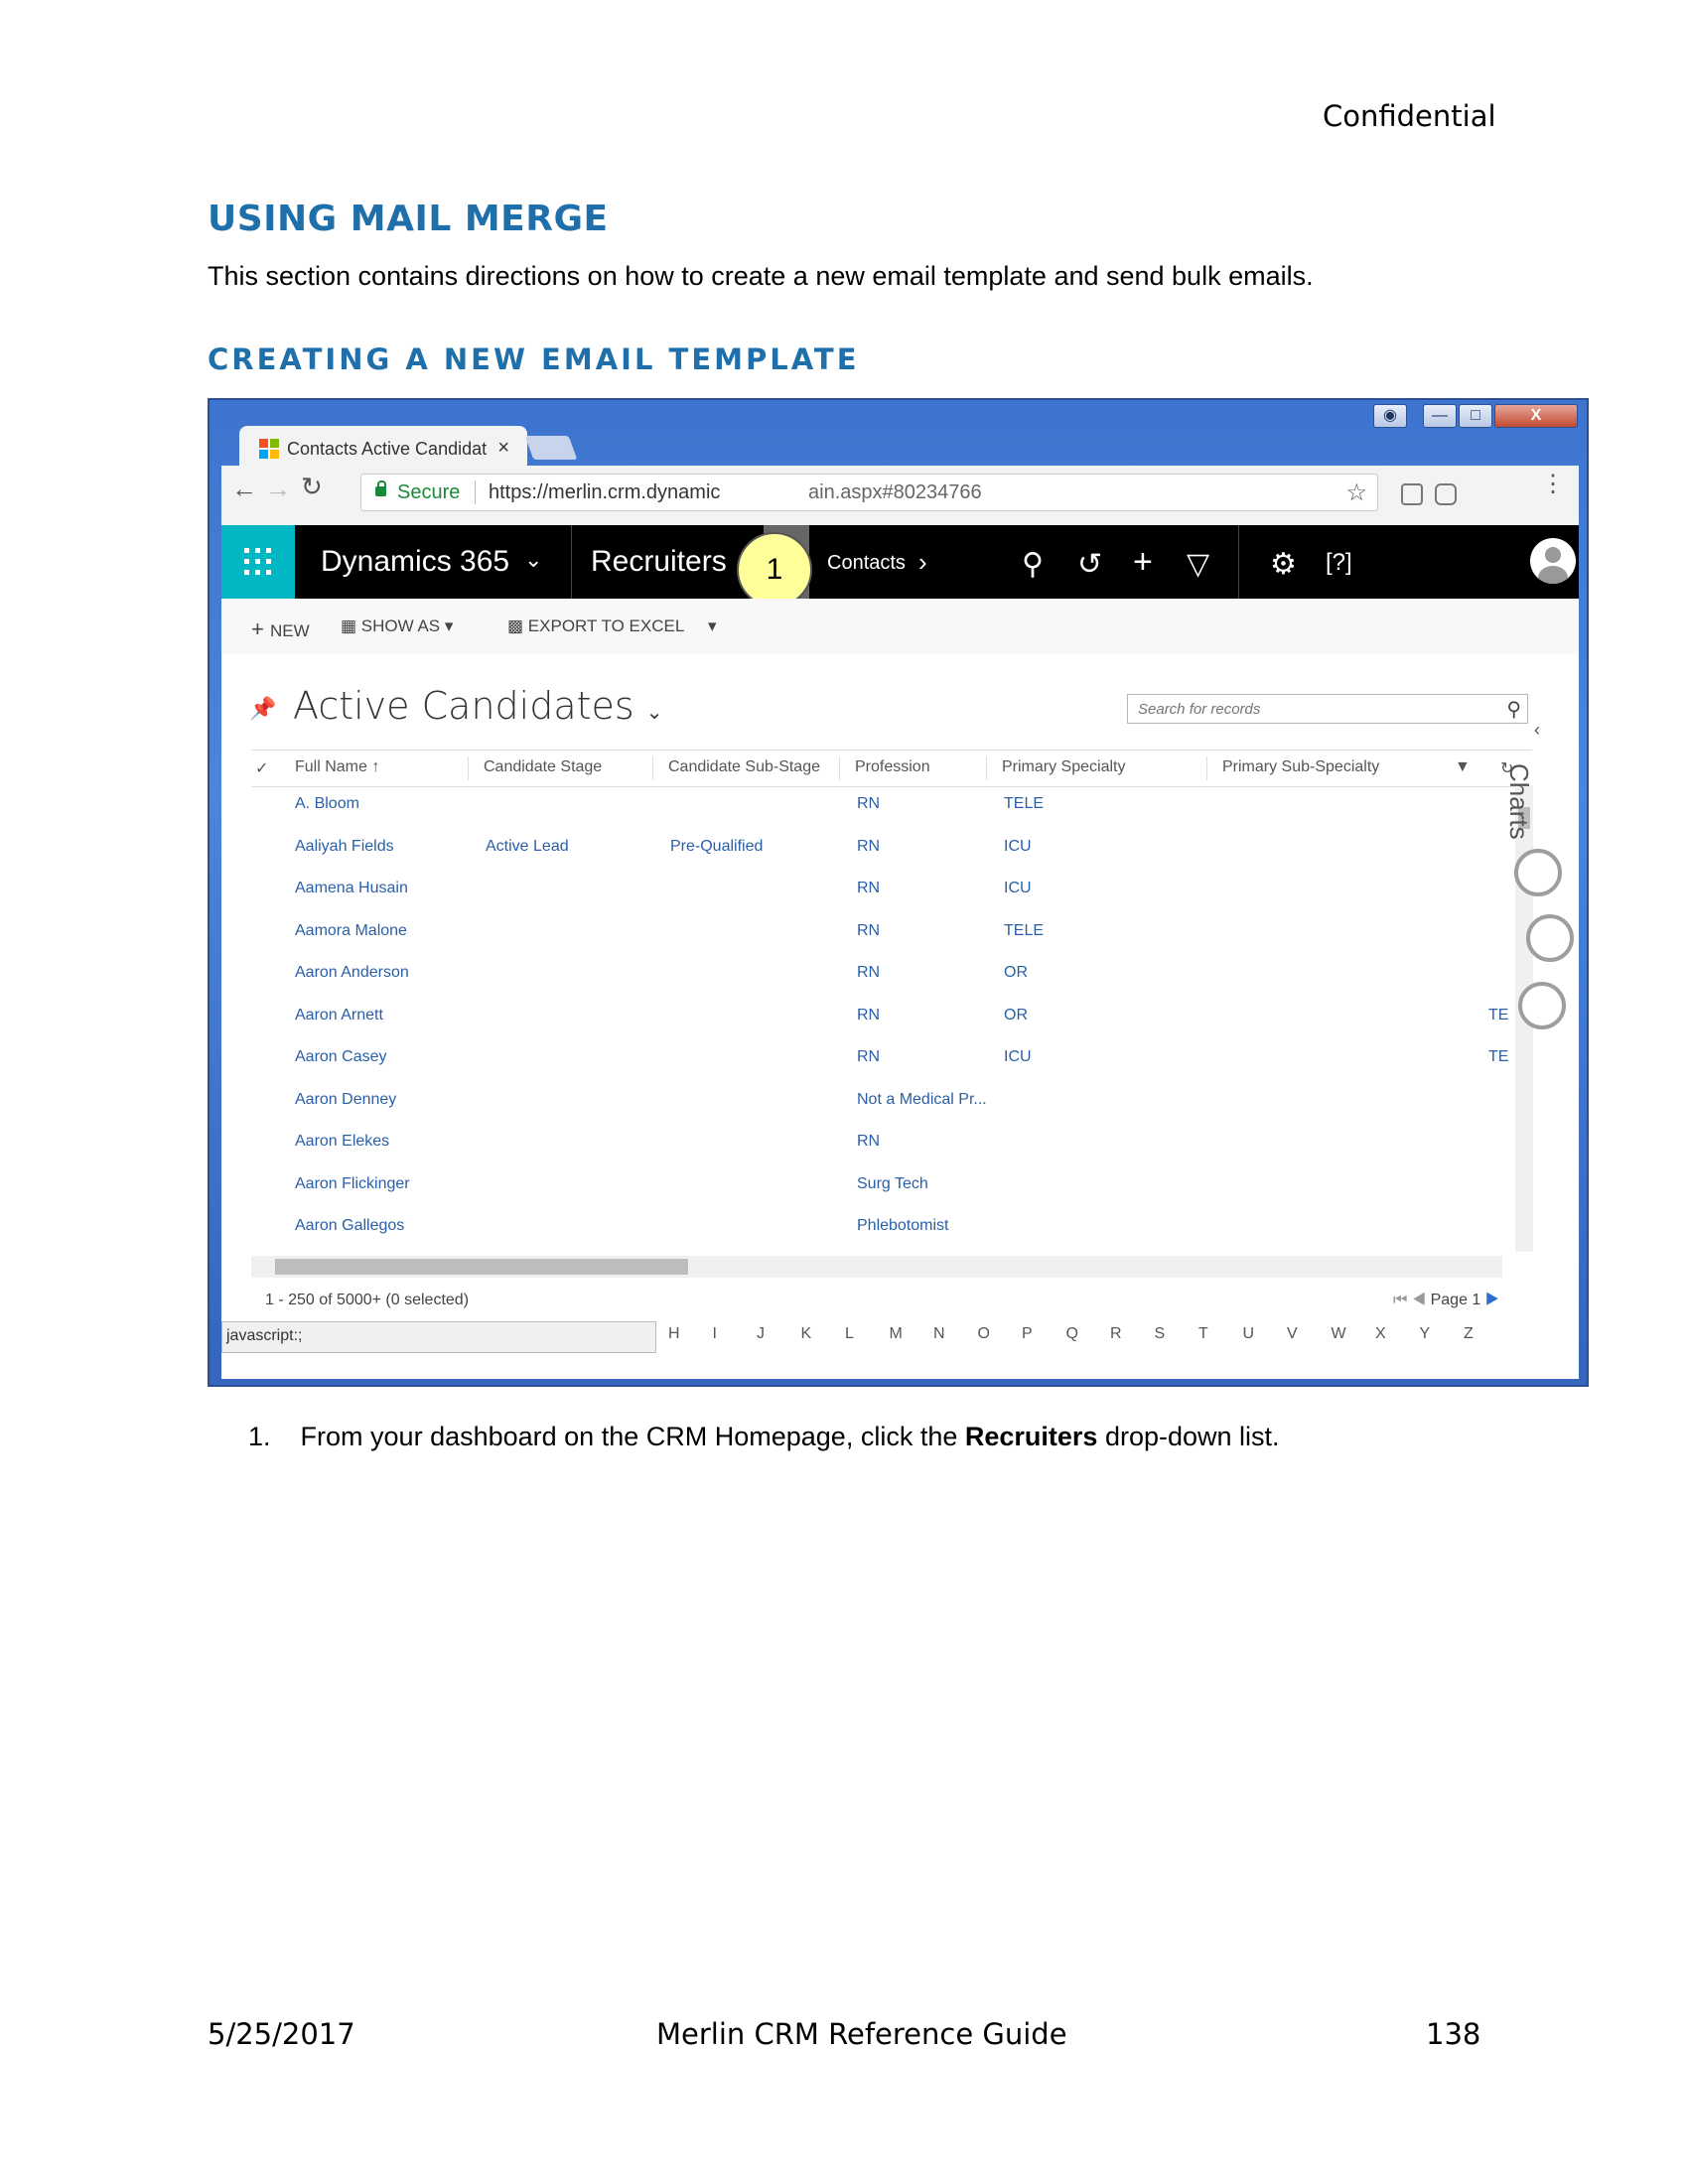 This screenshot has width=1688, height=2184. Describe the element at coordinates (1412, 494) in the screenshot. I see `extension-icon` at that location.